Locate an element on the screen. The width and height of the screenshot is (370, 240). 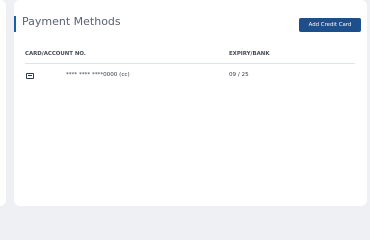
credit-card-icon is located at coordinates (30, 76).